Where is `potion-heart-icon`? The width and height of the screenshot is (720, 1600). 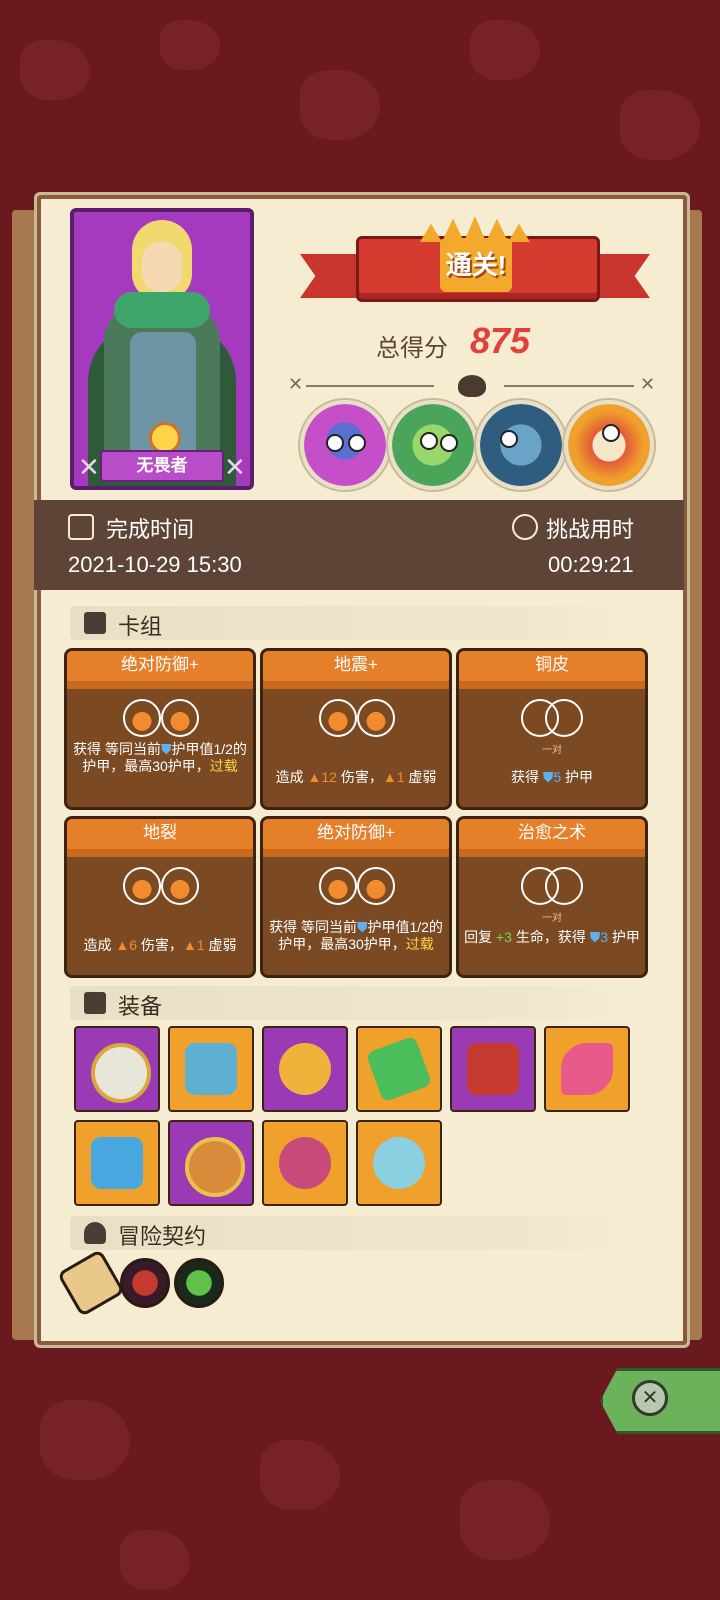
potion-heart-icon is located at coordinates (305, 1069).